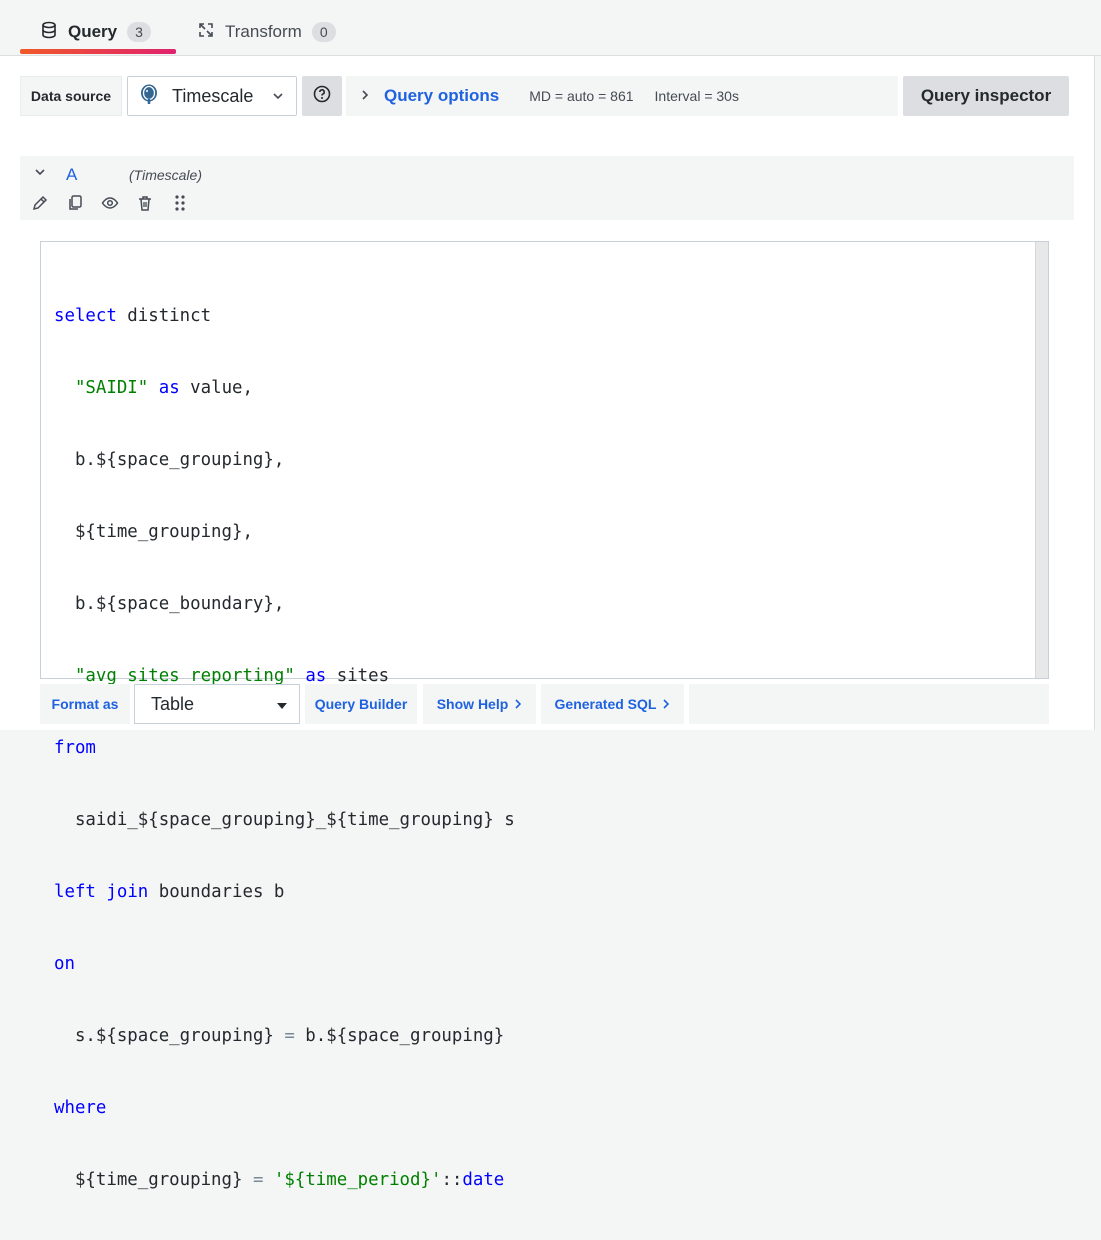 Image resolution: width=1101 pixels, height=1240 pixels. I want to click on pencil-icon, so click(40, 203).